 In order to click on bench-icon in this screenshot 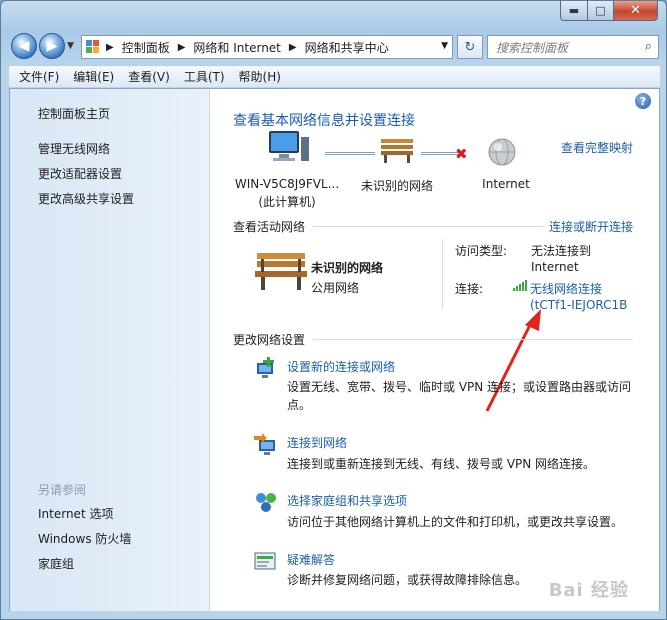, I will do `click(397, 150)`.